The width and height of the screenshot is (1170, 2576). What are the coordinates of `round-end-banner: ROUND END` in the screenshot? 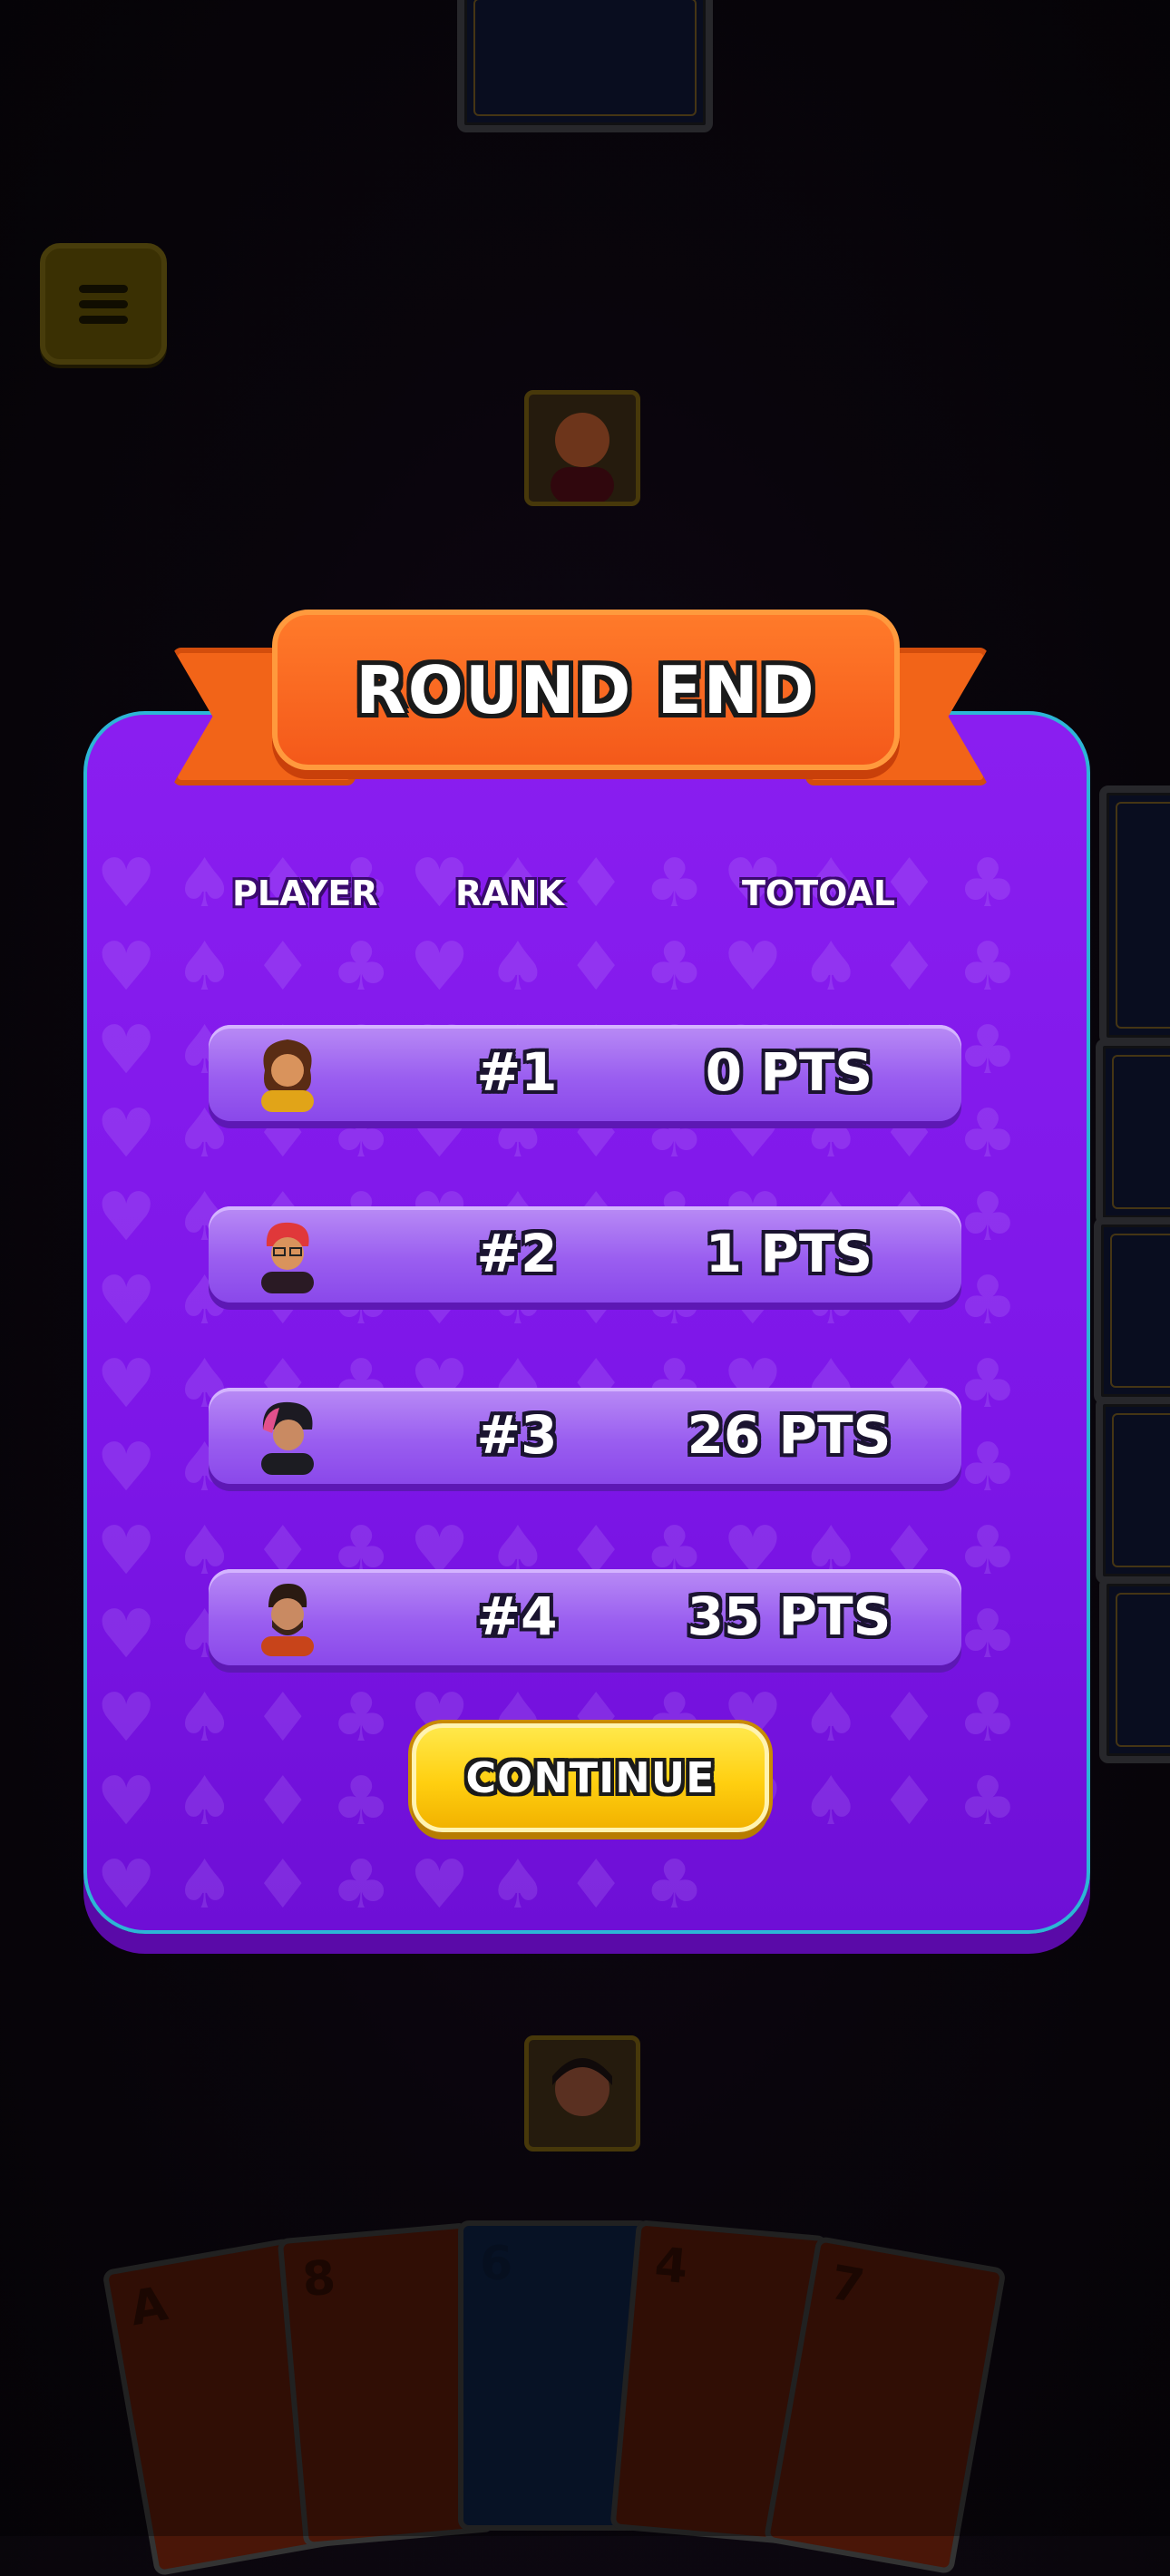 It's located at (580, 695).